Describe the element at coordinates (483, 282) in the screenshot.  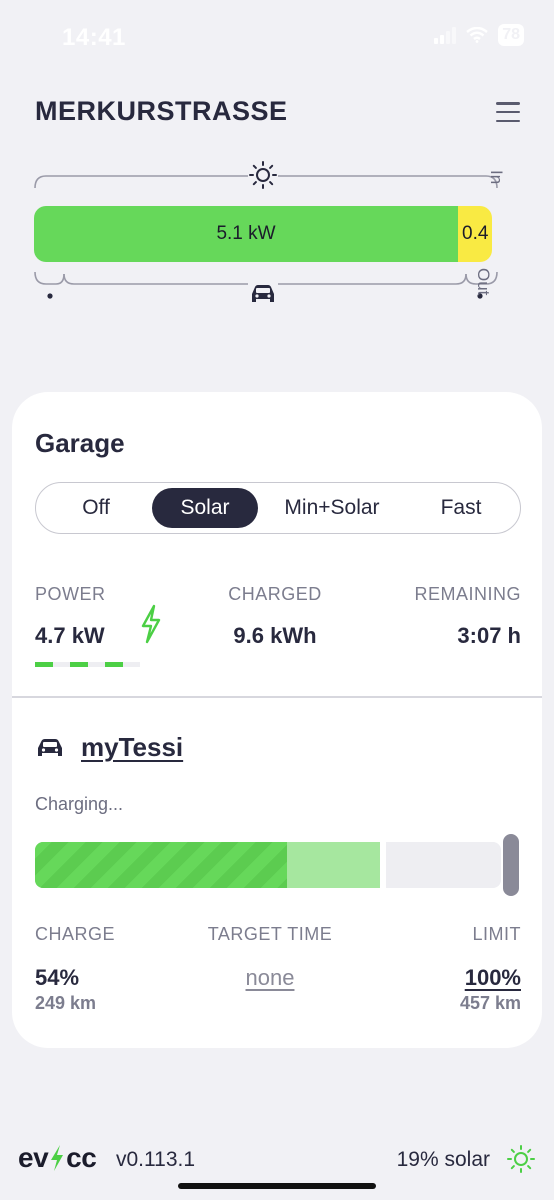
I see `out-label: Out` at that location.